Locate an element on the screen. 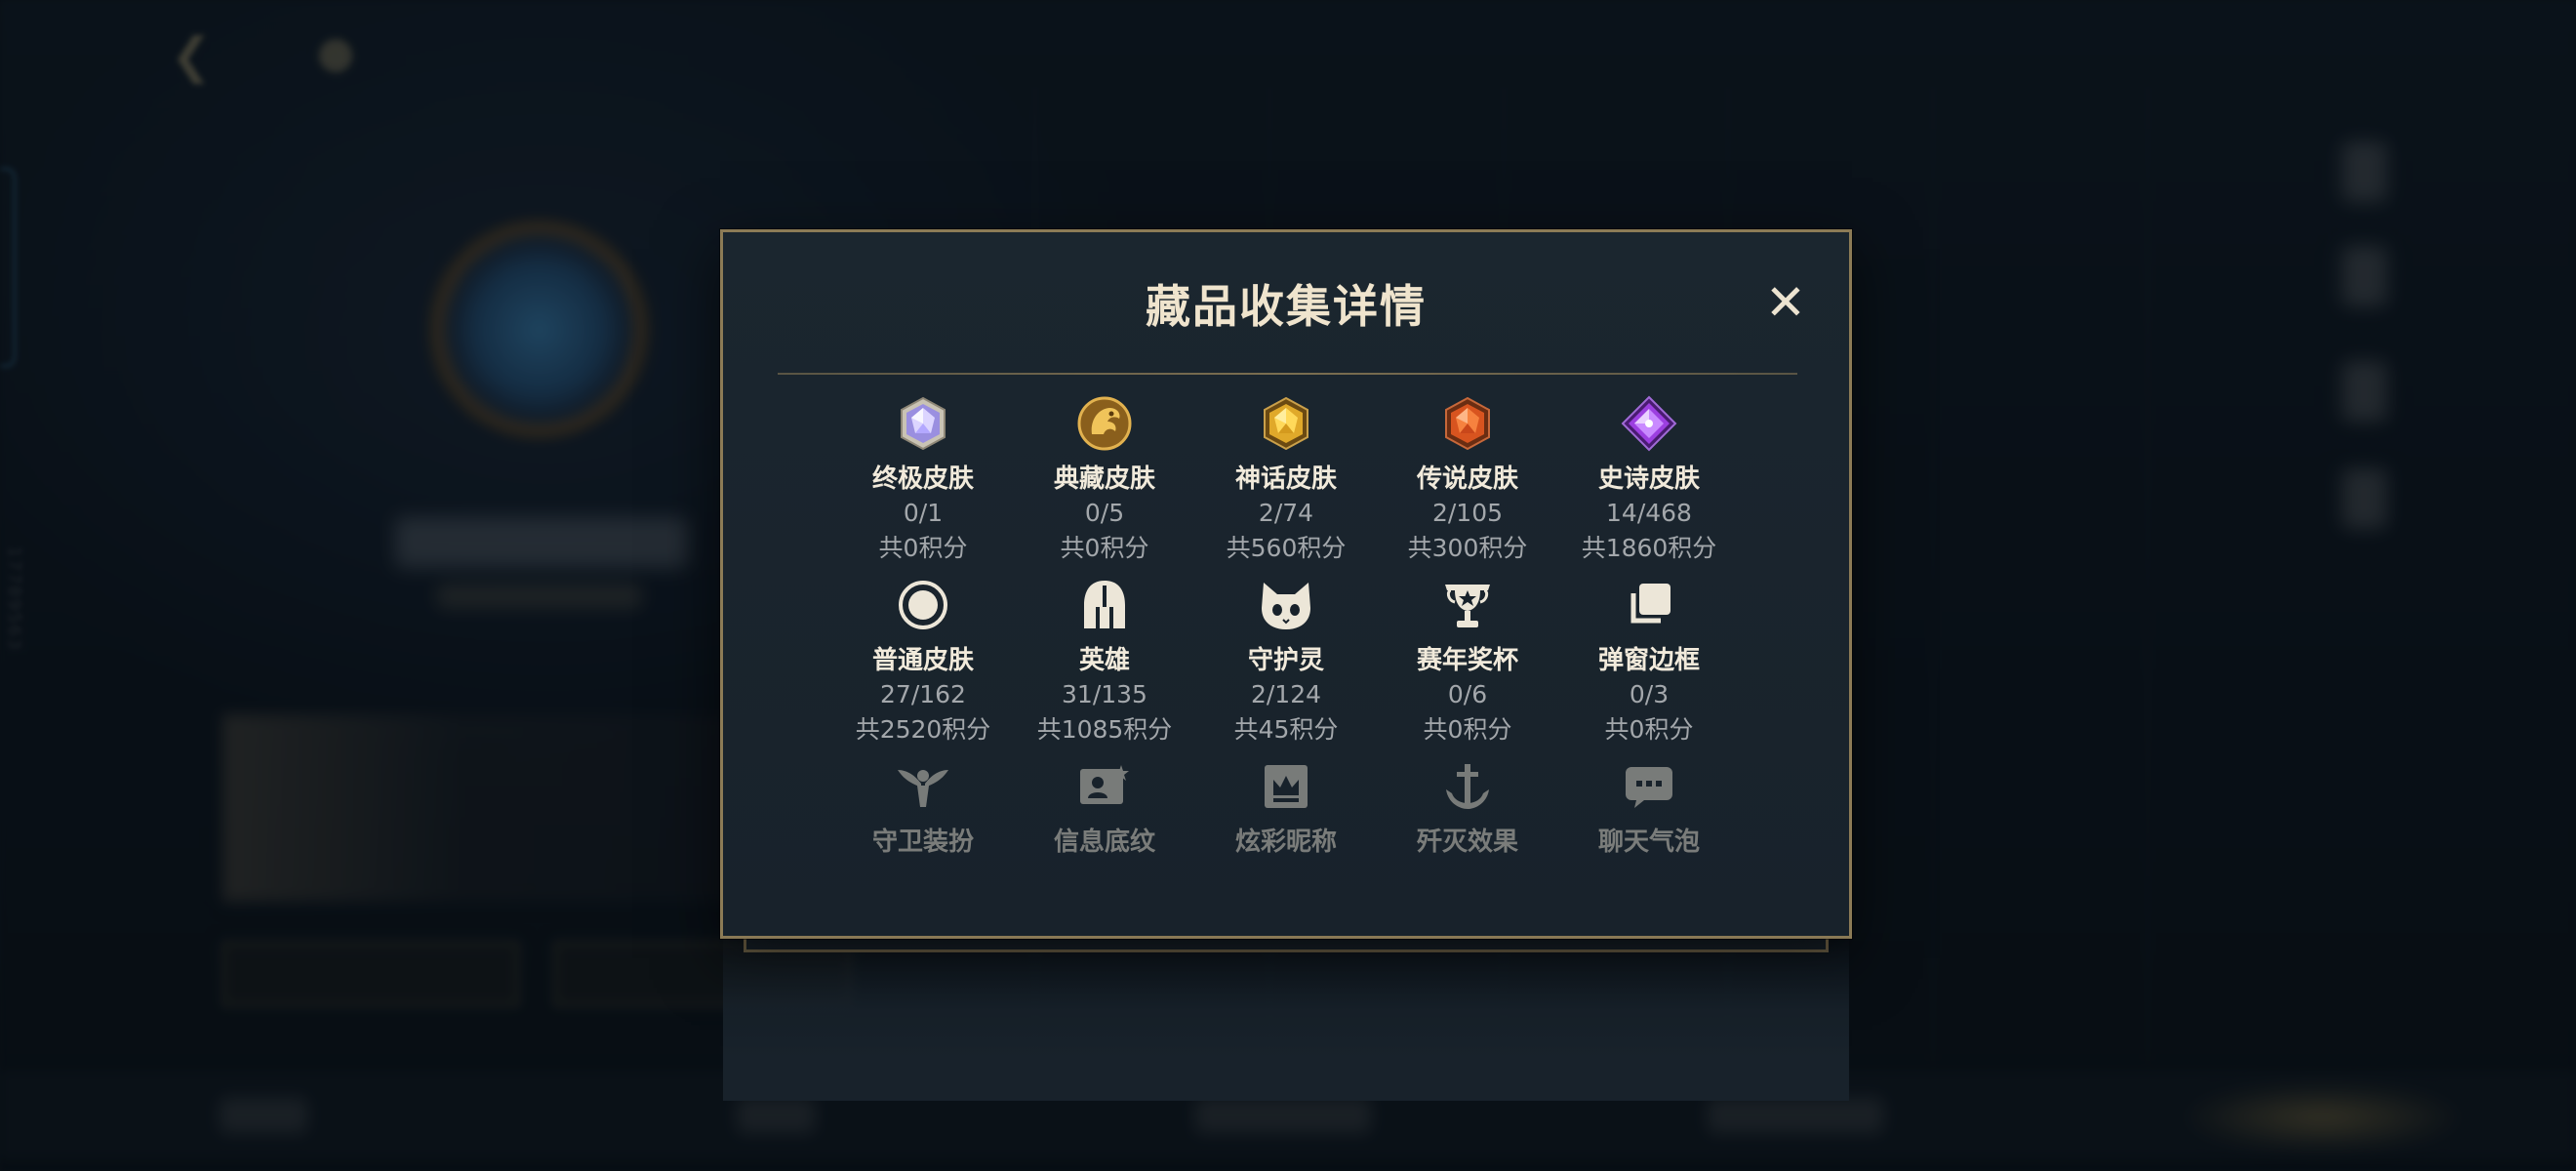 Image resolution: width=2576 pixels, height=1171 pixels. profile-card-icon is located at coordinates (1104, 786).